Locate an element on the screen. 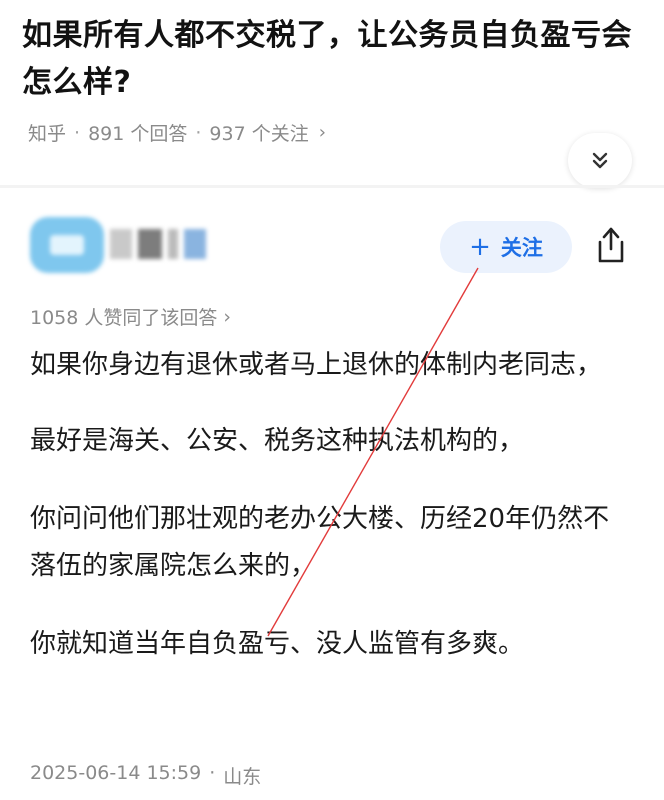 The width and height of the screenshot is (664, 800). expand-button is located at coordinates (600, 160).